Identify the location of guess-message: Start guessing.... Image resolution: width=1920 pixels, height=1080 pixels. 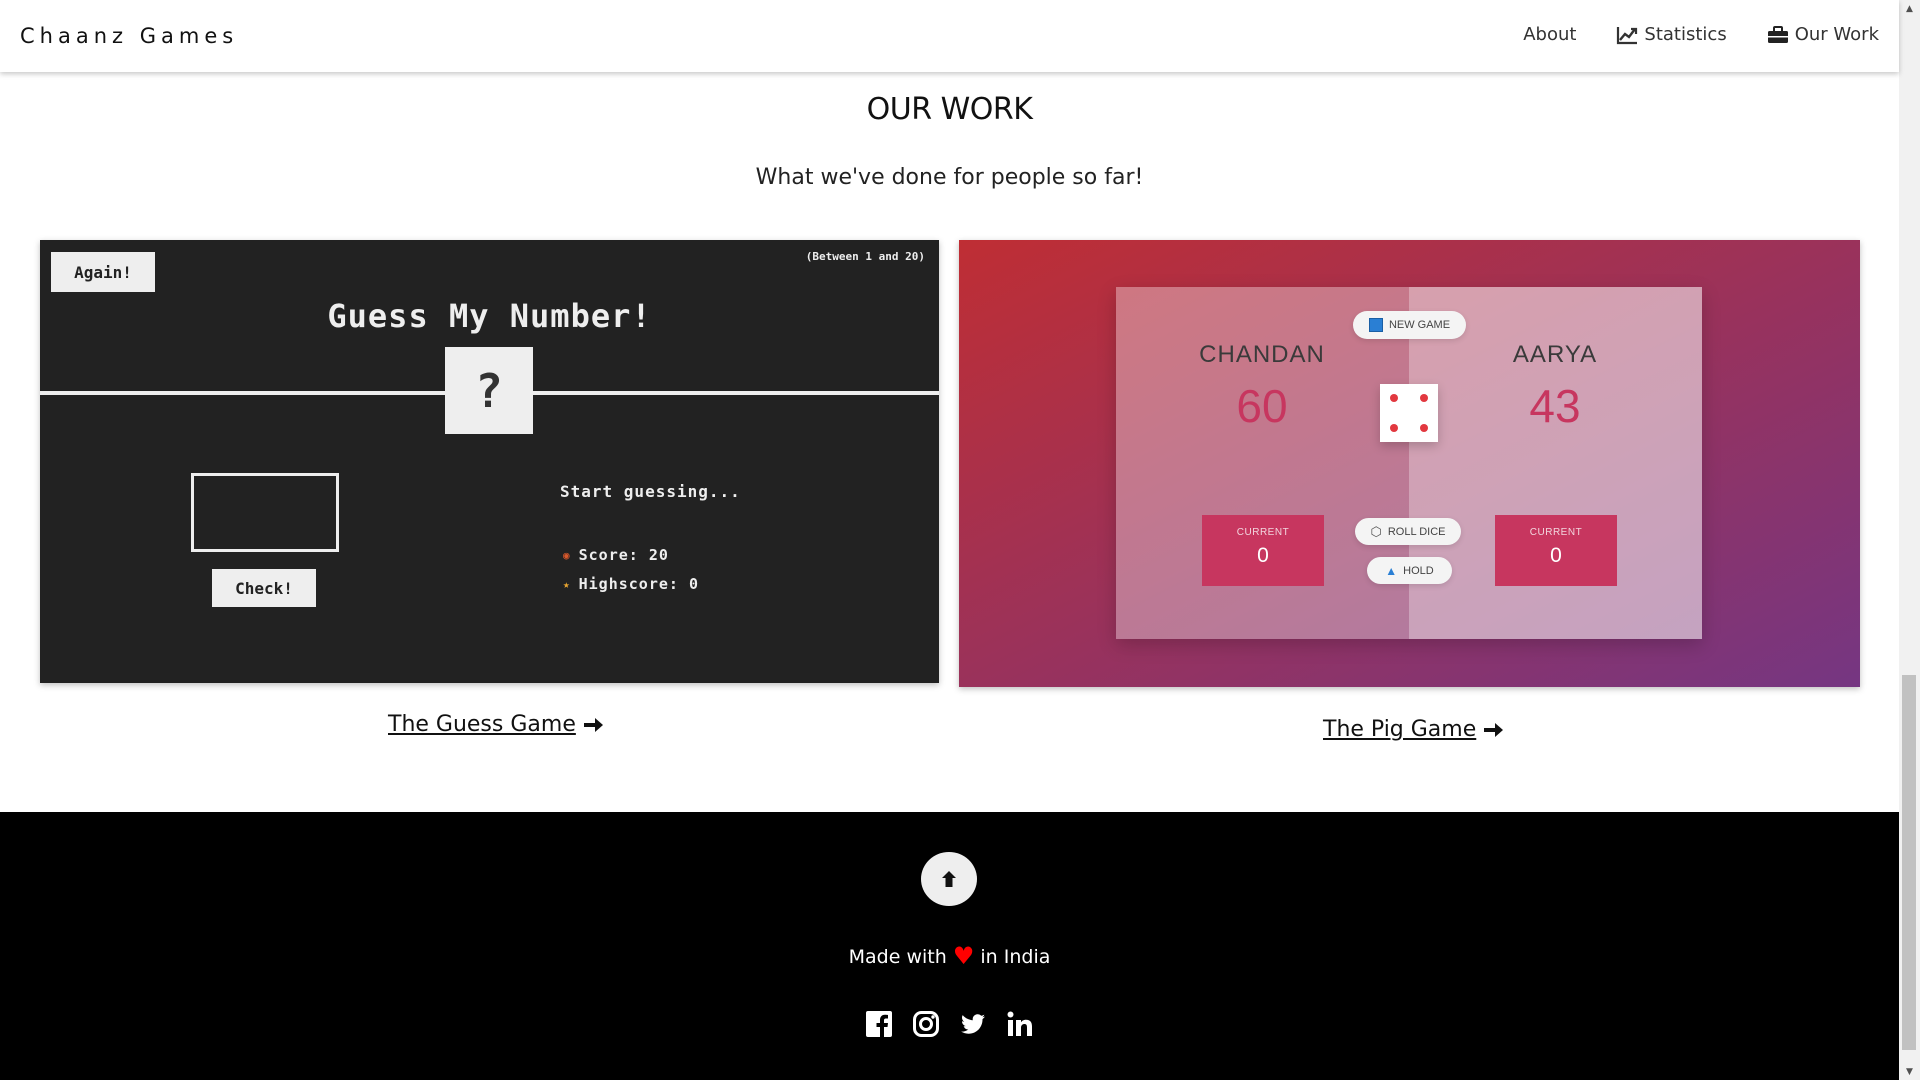
(650, 491).